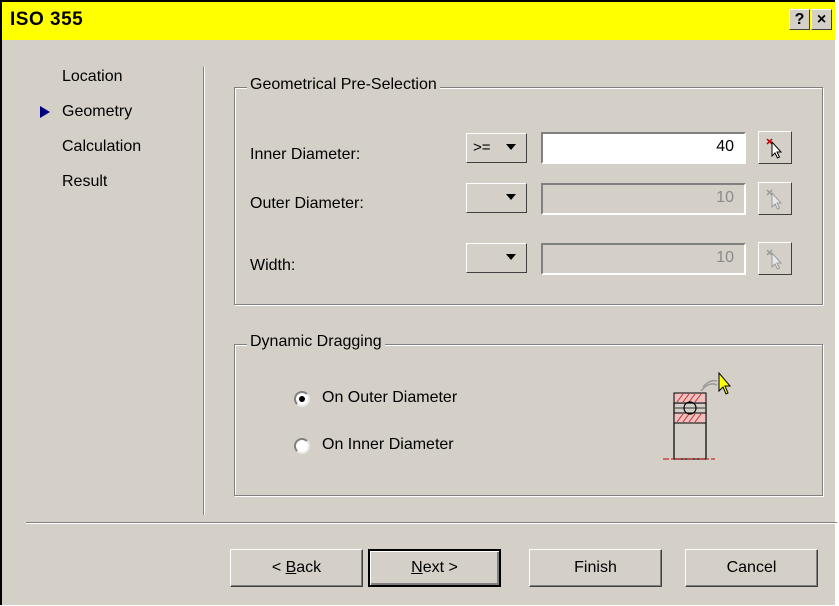  I want to click on on-inner-diameter-label: On Inner Diameter, so click(388, 445).